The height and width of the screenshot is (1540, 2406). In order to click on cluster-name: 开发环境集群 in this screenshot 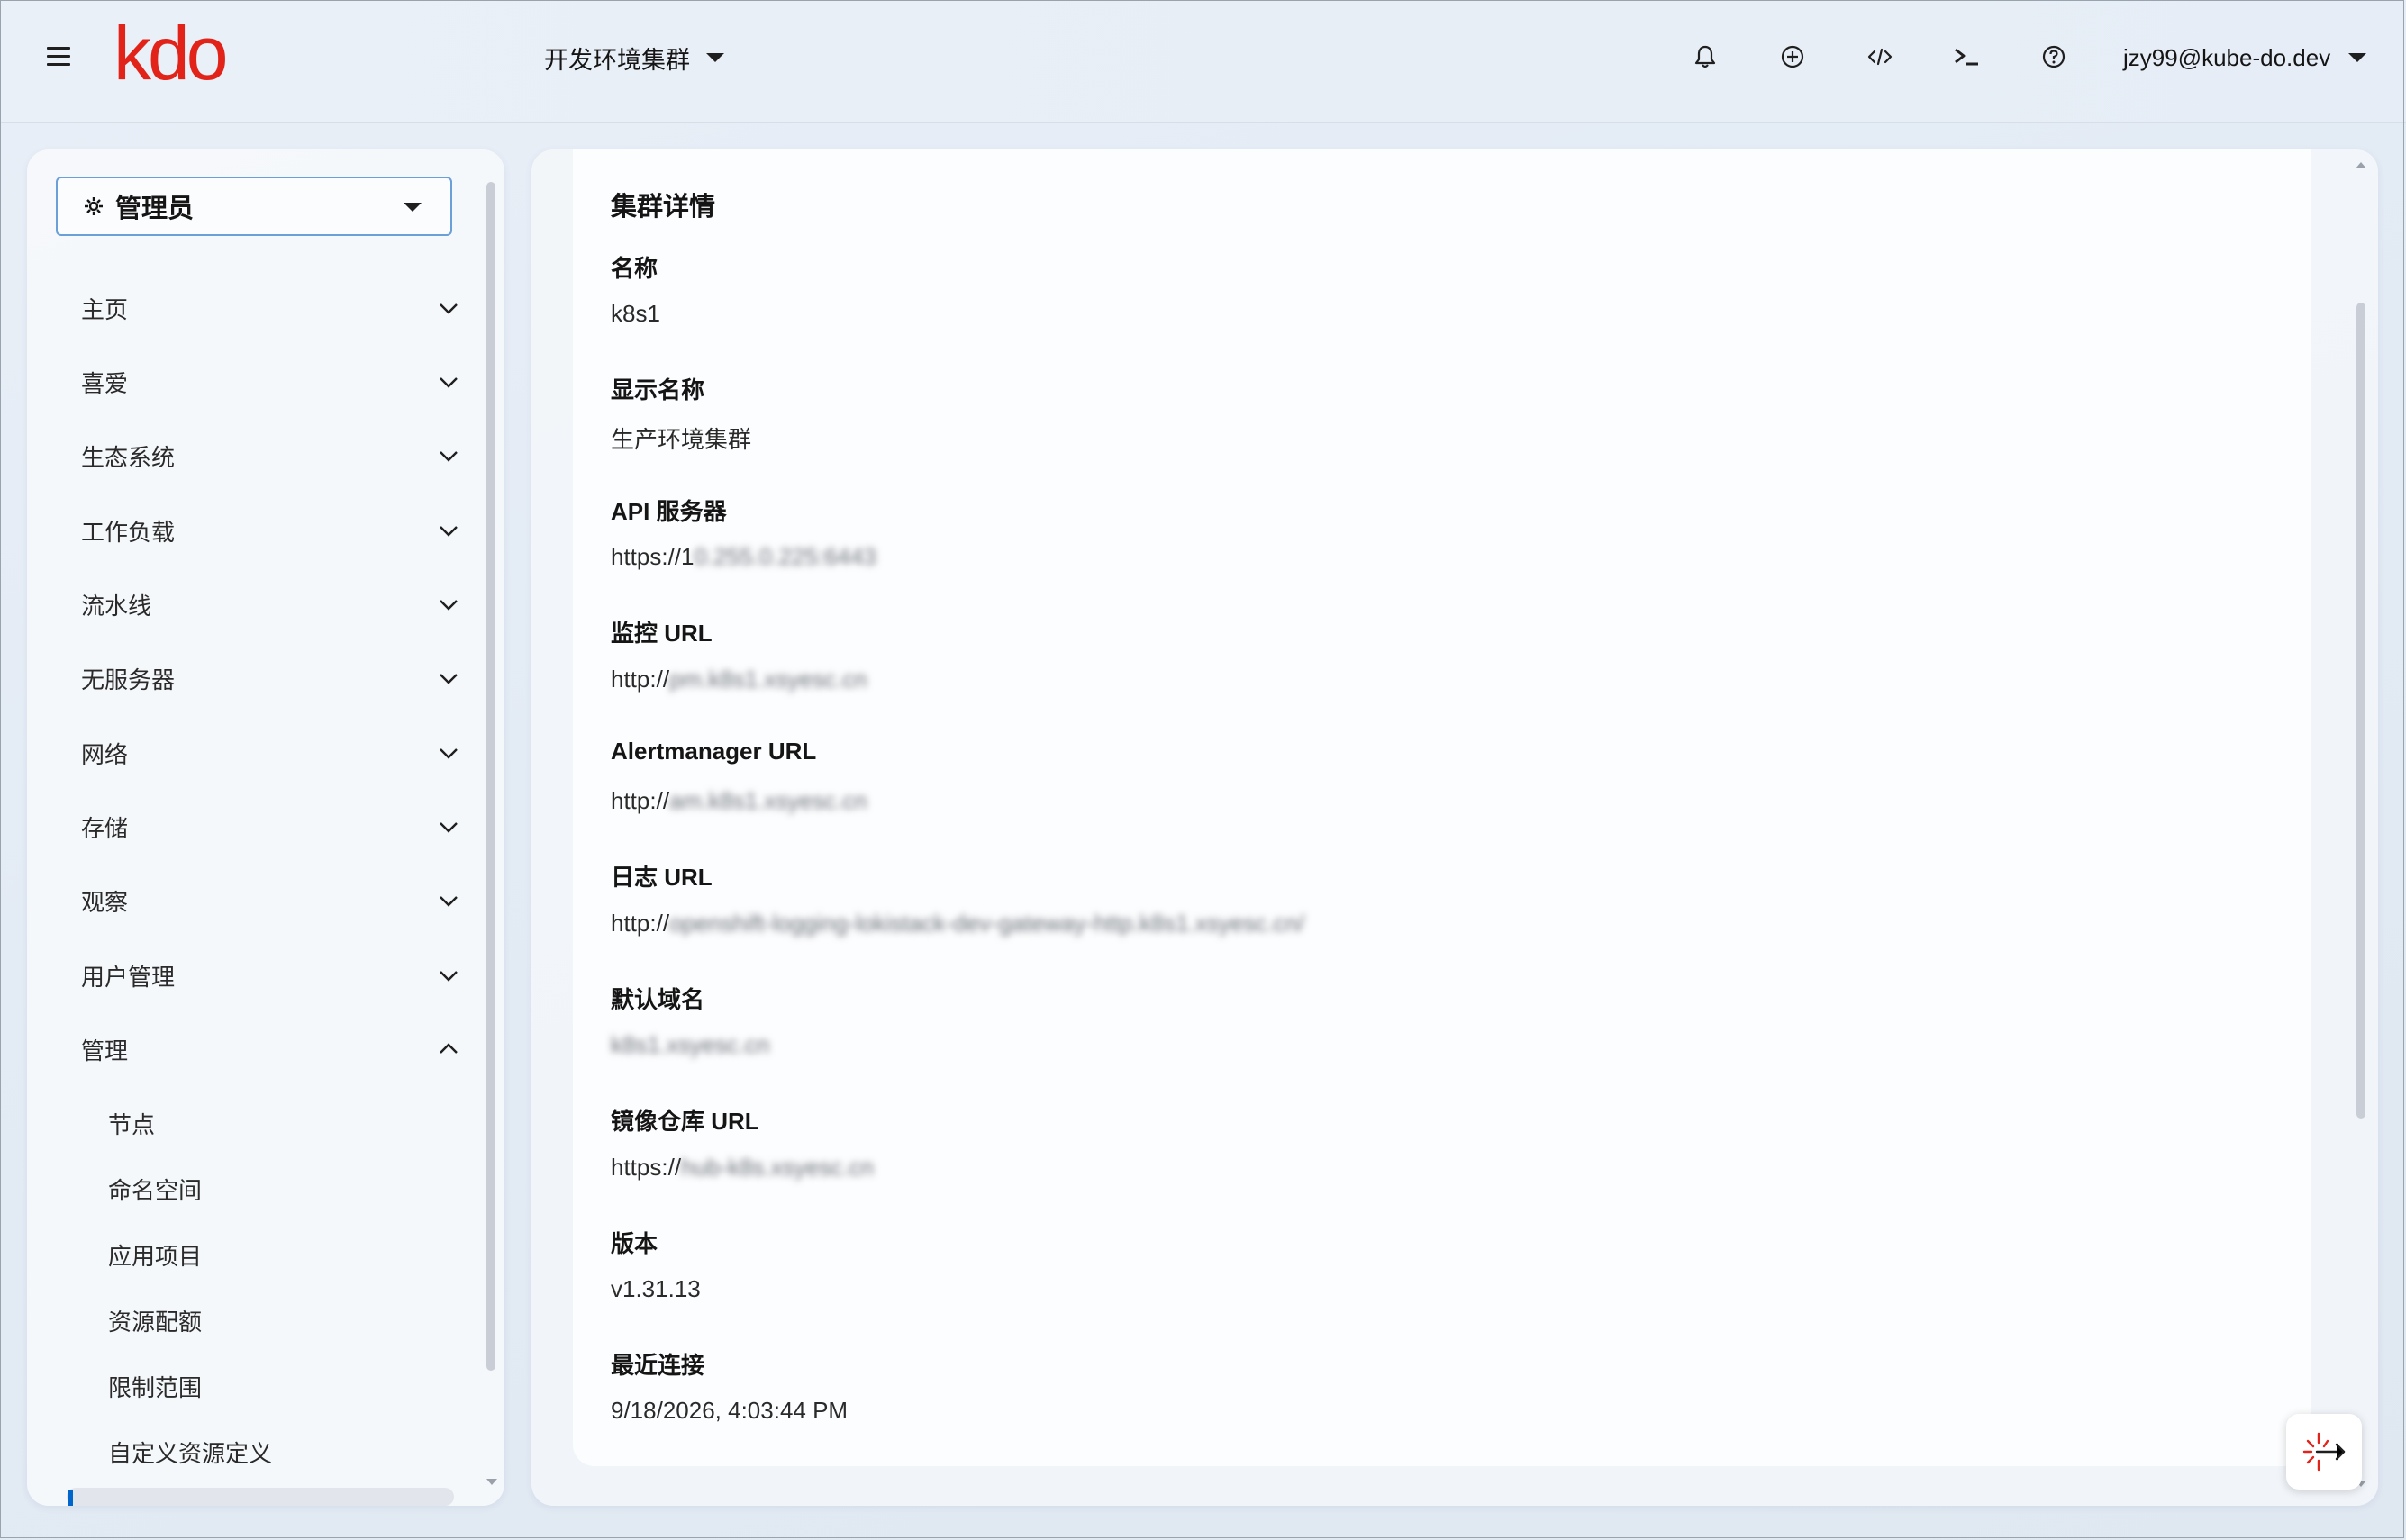, I will do `click(617, 60)`.